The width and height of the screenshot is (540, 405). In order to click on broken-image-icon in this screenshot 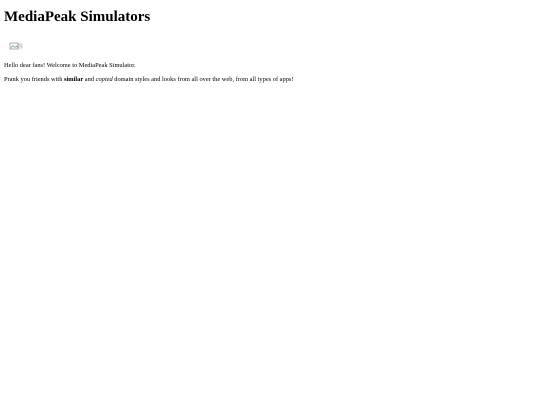, I will do `click(16, 46)`.